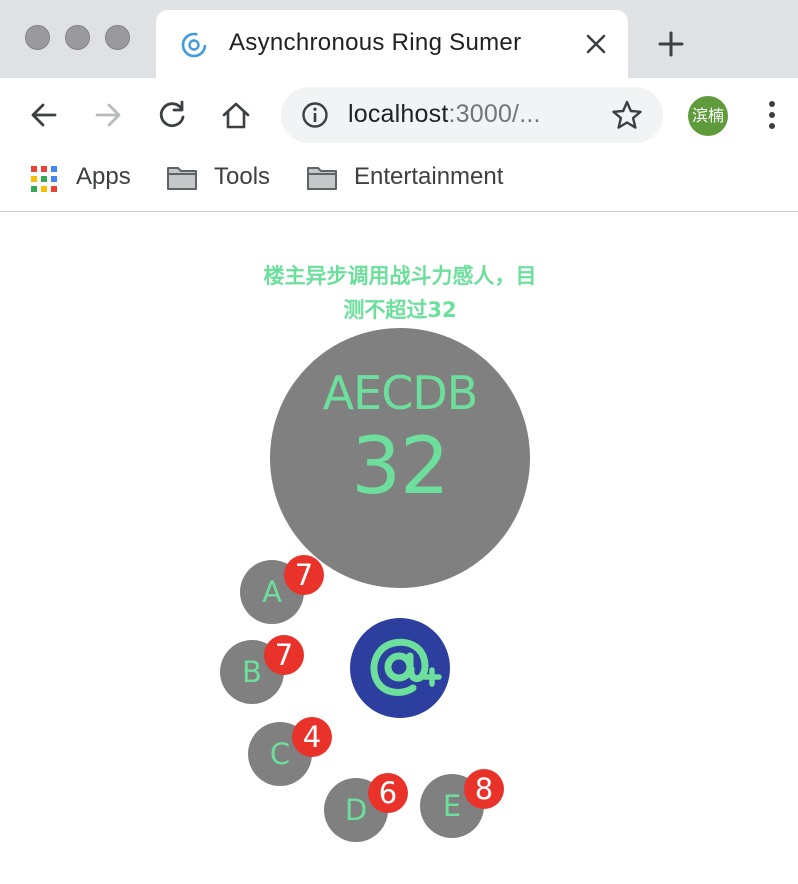 This screenshot has width=798, height=884. I want to click on bookmark-apps: Apps, so click(85, 179).